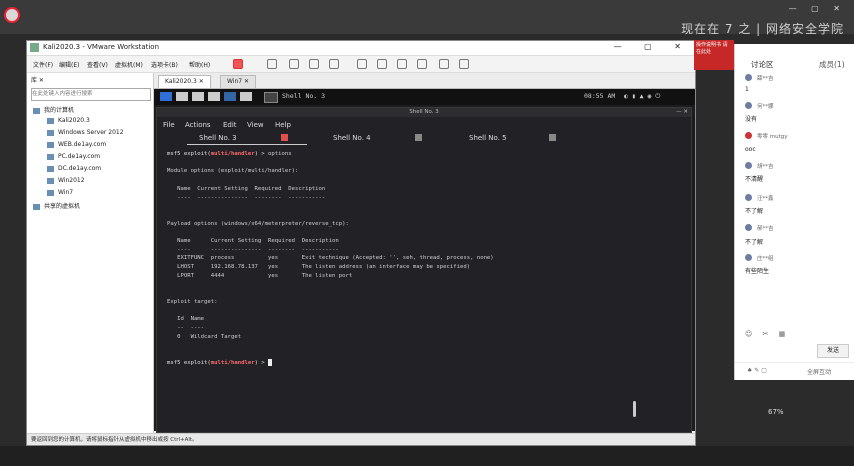  What do you see at coordinates (832, 64) in the screenshot?
I see `tab-members: 成员(1)` at bounding box center [832, 64].